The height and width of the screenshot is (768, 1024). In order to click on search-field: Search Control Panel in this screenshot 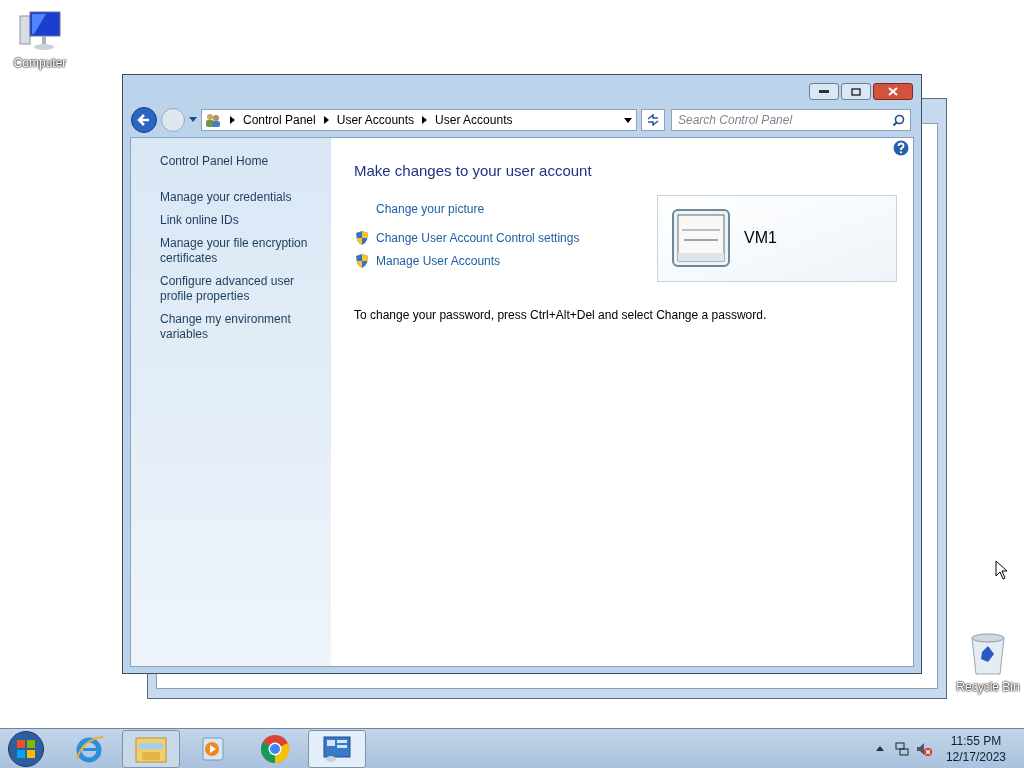, I will do `click(791, 120)`.